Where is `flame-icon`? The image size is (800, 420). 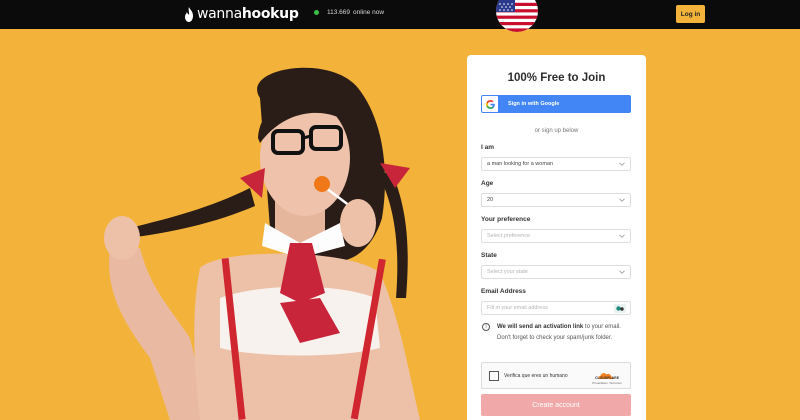
flame-icon is located at coordinates (189, 14).